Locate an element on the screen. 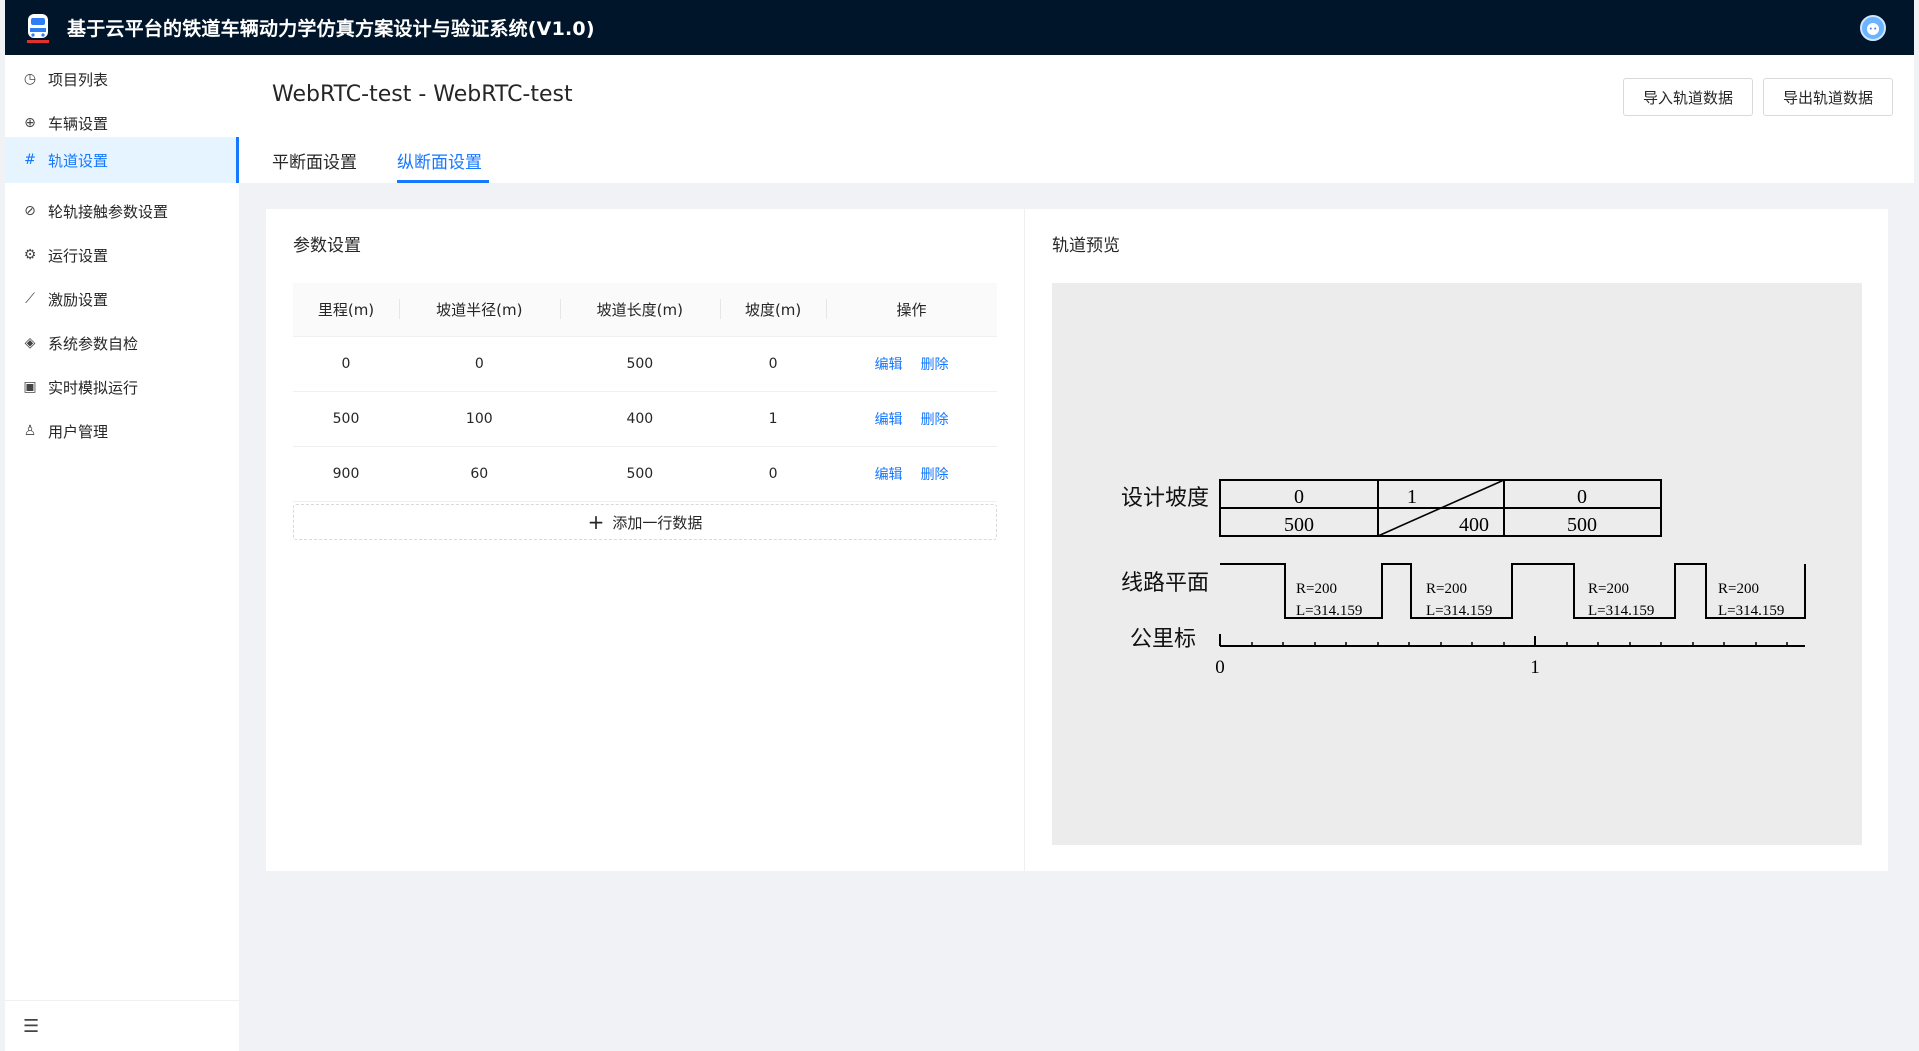 This screenshot has height=1051, width=1919. gear-icon: ⚙ is located at coordinates (30, 255).